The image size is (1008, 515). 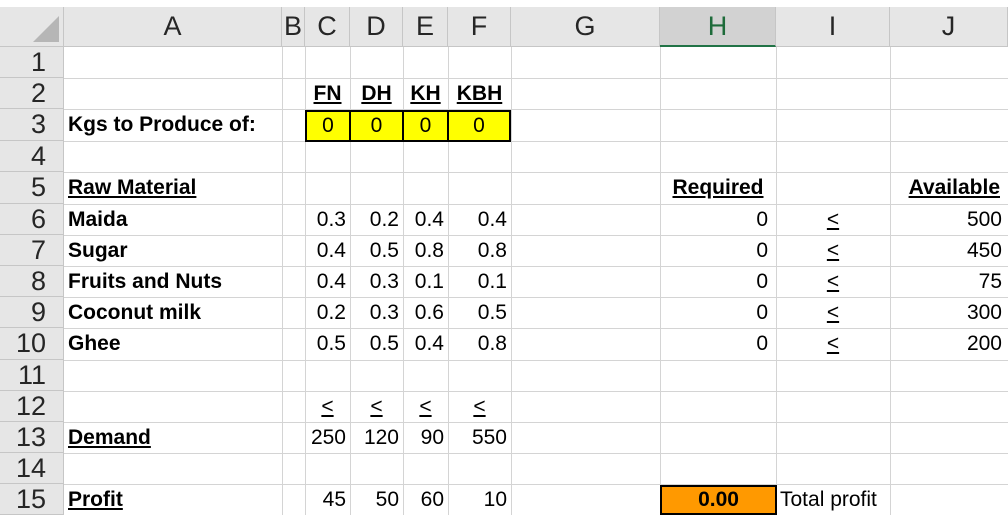 I want to click on row-header-5: 5, so click(x=32, y=188).